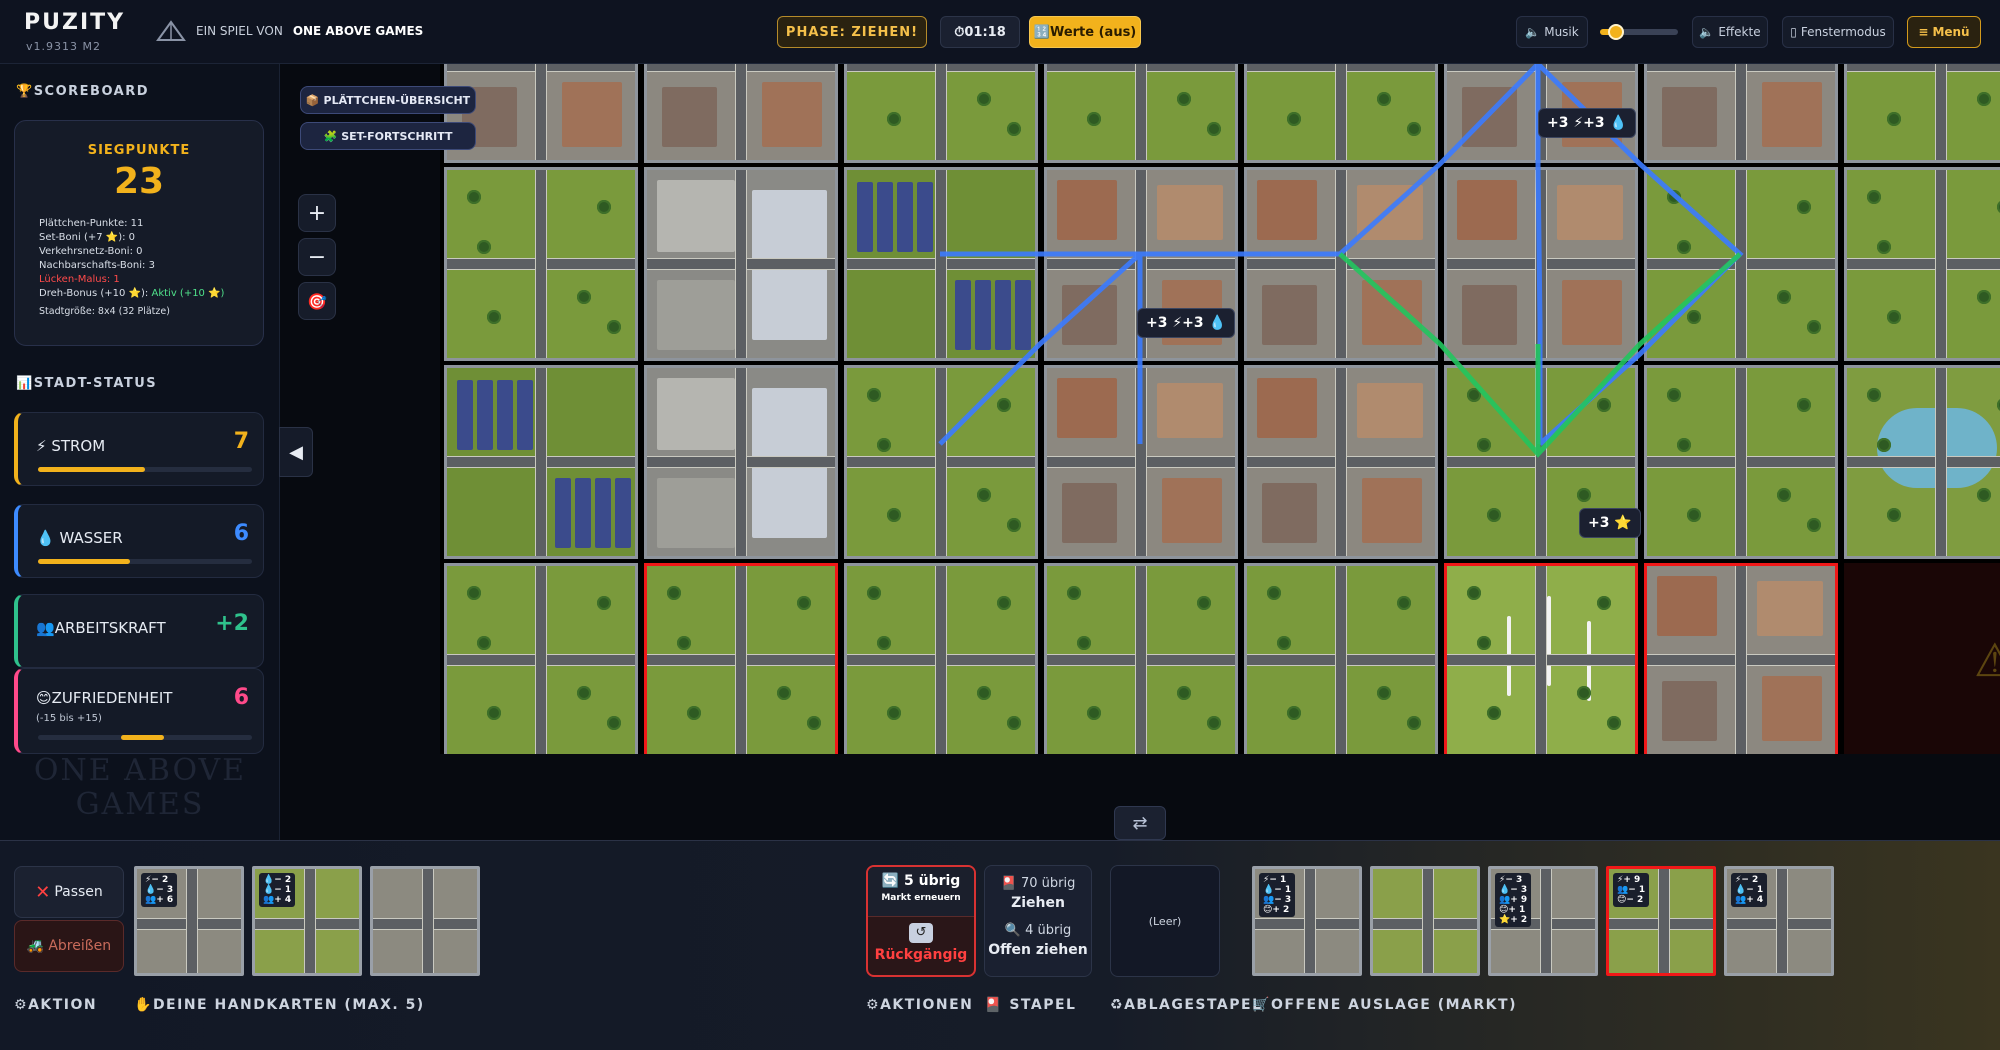 The image size is (2000, 1050). Describe the element at coordinates (69, 946) in the screenshot. I see `demolish-button: 🚜 Abreißen` at that location.